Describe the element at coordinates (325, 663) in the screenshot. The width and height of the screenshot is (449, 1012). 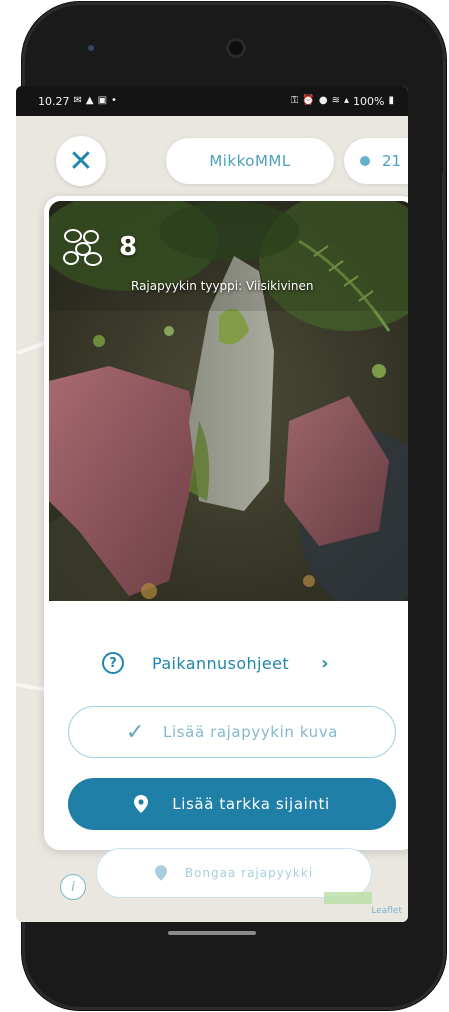
I see `chevron-right-icon: ›` at that location.